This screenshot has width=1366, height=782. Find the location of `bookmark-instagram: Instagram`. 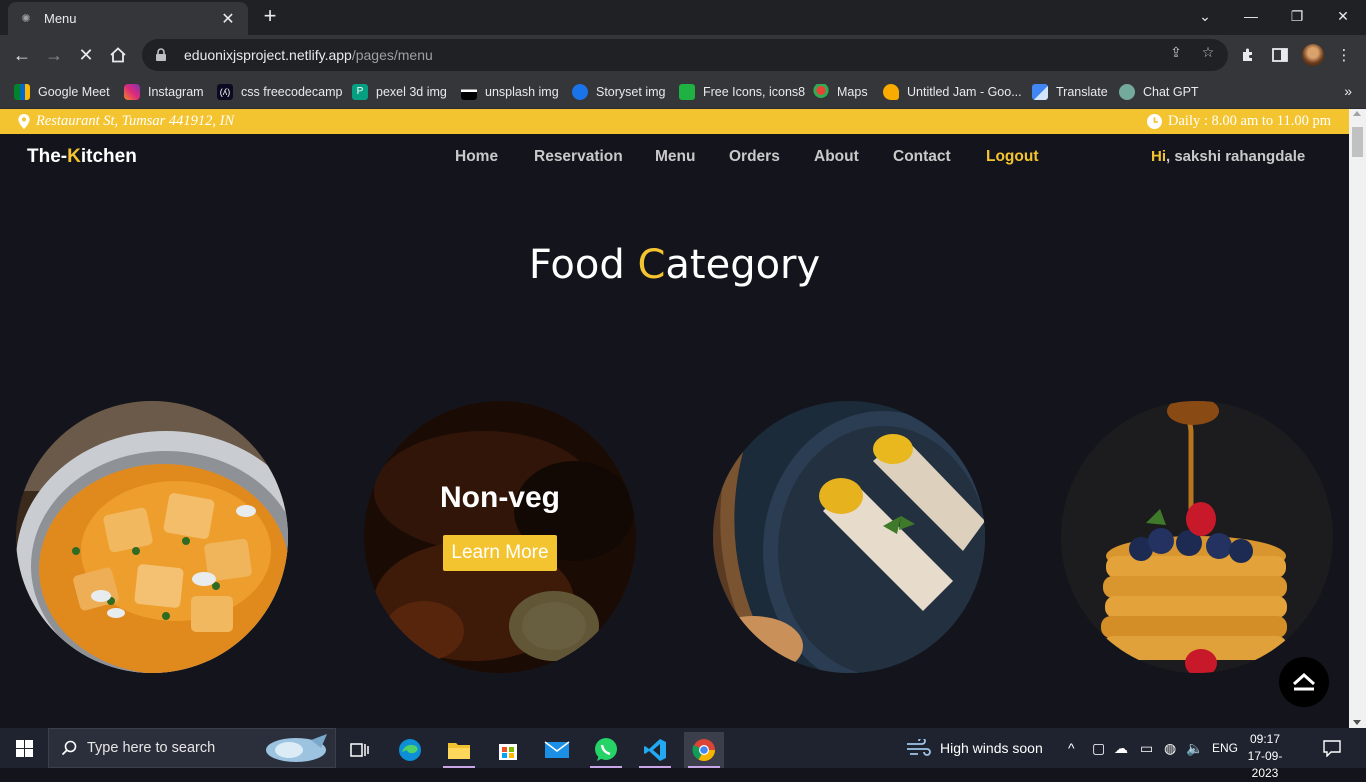

bookmark-instagram: Instagram is located at coordinates (164, 92).